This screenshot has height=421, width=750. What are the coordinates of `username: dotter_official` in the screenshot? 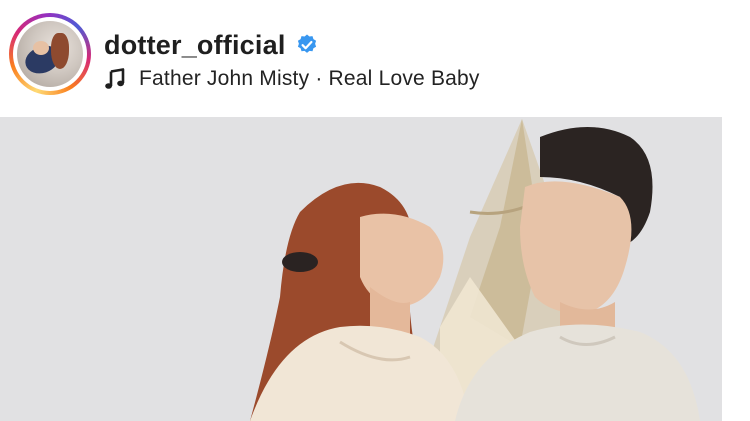 It's located at (195, 45).